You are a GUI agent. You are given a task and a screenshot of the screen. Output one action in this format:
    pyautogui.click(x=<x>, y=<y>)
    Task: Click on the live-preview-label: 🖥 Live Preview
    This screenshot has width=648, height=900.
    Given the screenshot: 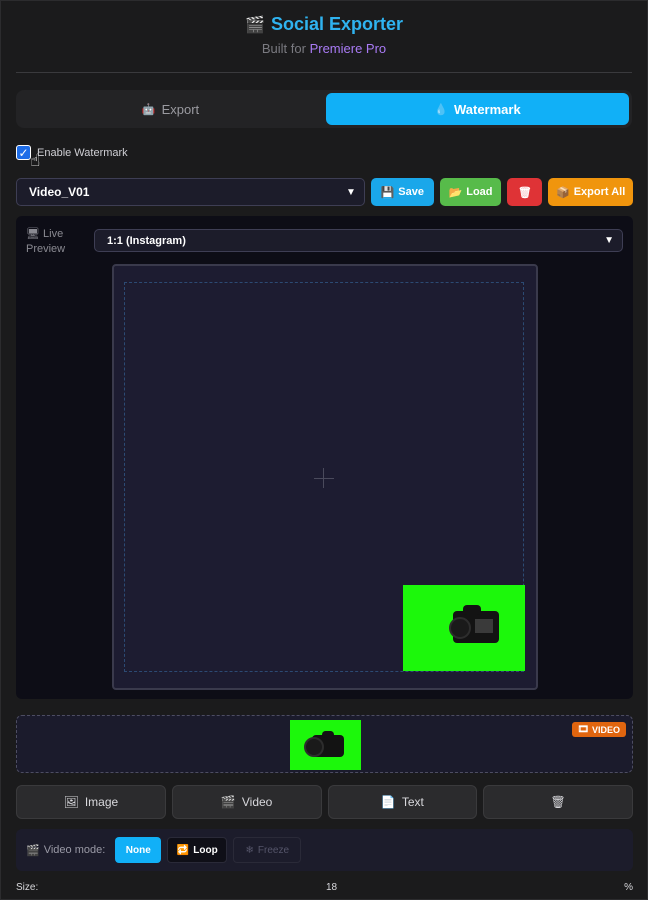 What is the action you would take?
    pyautogui.click(x=51, y=242)
    